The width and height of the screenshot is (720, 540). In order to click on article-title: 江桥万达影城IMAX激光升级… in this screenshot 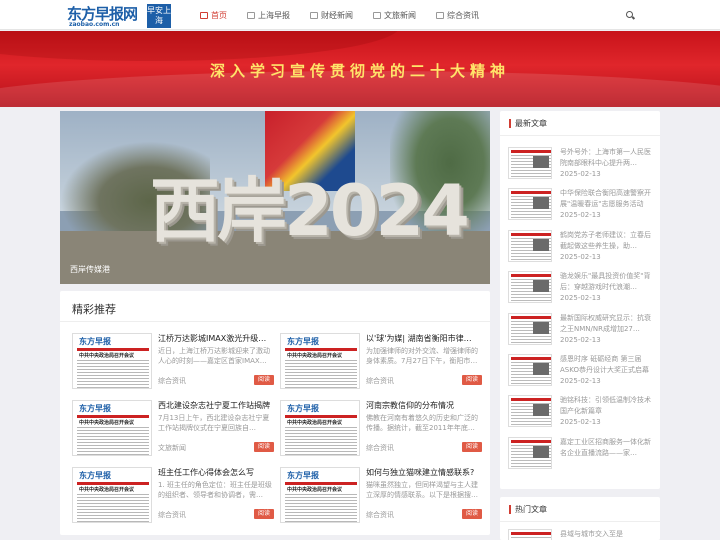, I will do `click(217, 338)`.